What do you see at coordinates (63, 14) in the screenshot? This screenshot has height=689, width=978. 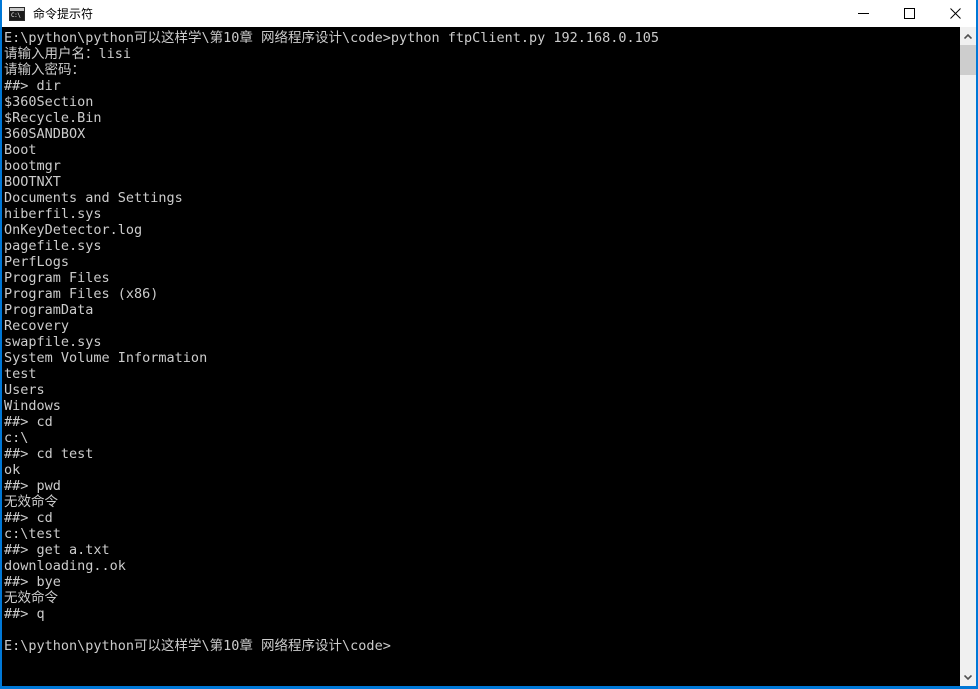 I see `window-title: 命令提示符` at bounding box center [63, 14].